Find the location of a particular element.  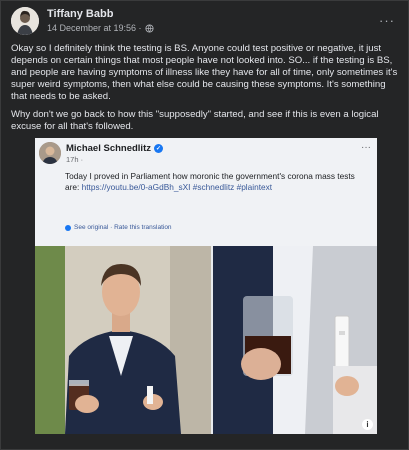

shared-author-name: Michael Schnedlitz ✓ is located at coordinates (114, 148).